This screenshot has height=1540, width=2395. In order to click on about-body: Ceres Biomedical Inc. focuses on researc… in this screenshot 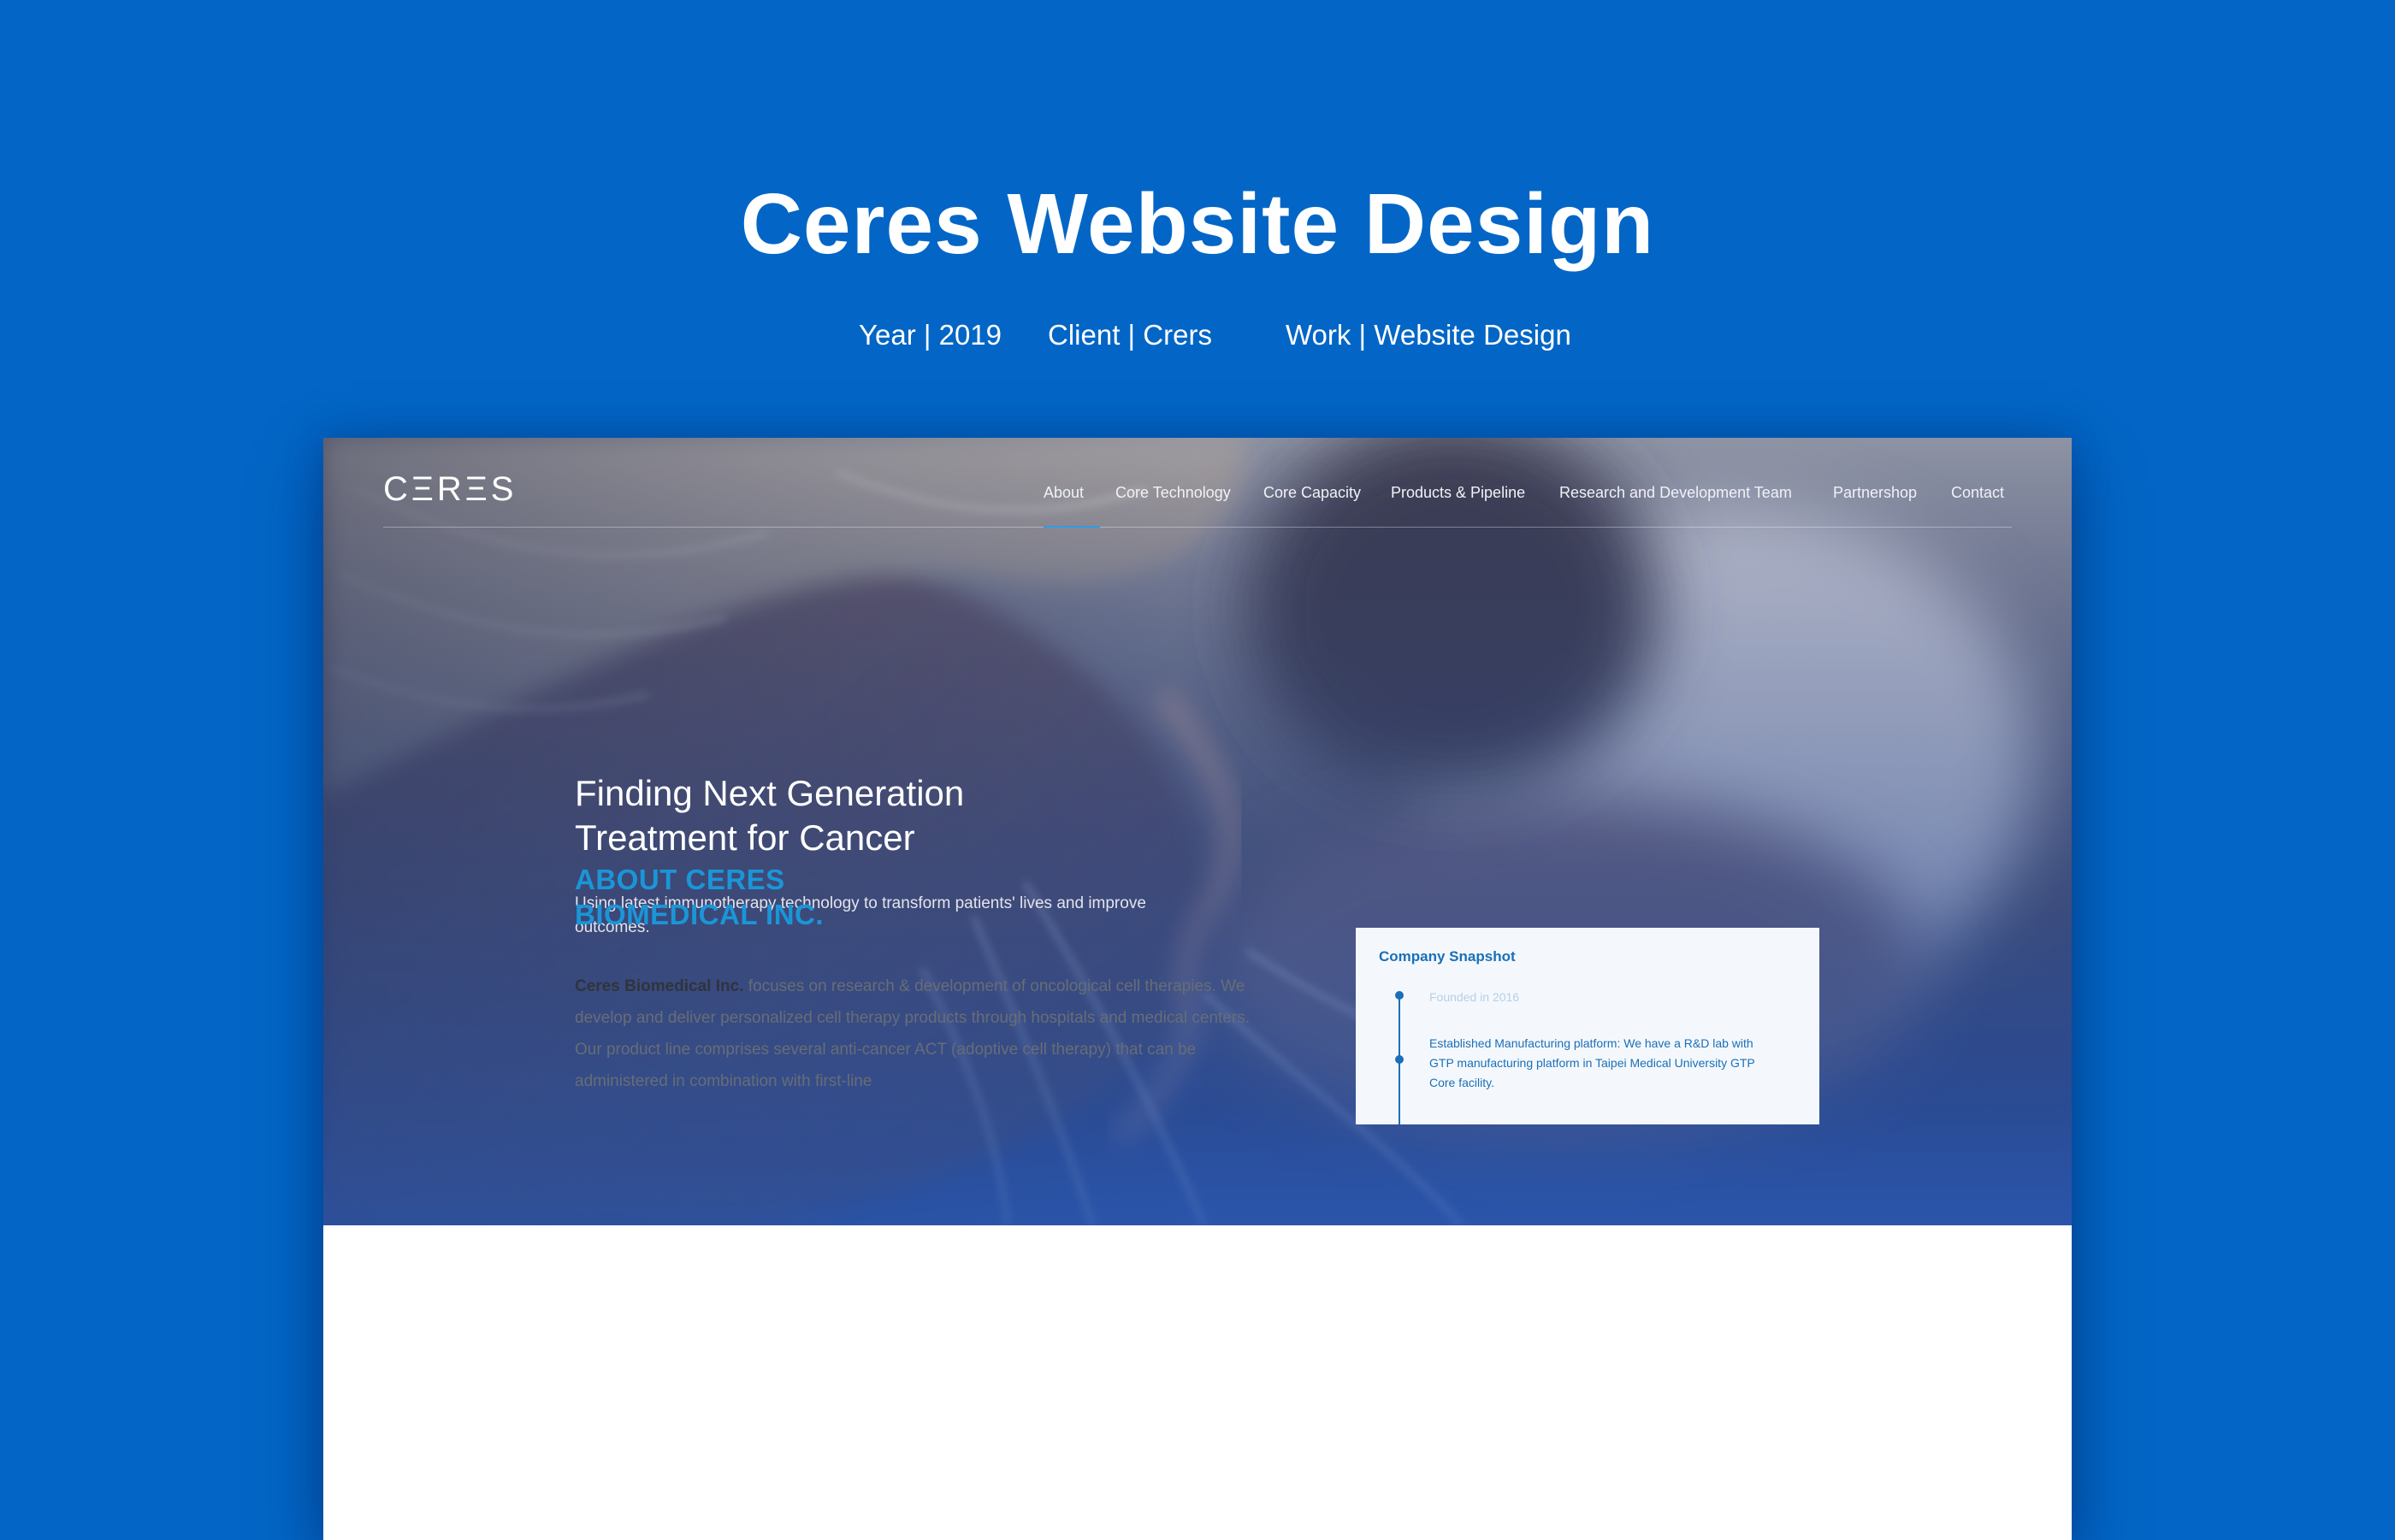, I will do `click(917, 1034)`.